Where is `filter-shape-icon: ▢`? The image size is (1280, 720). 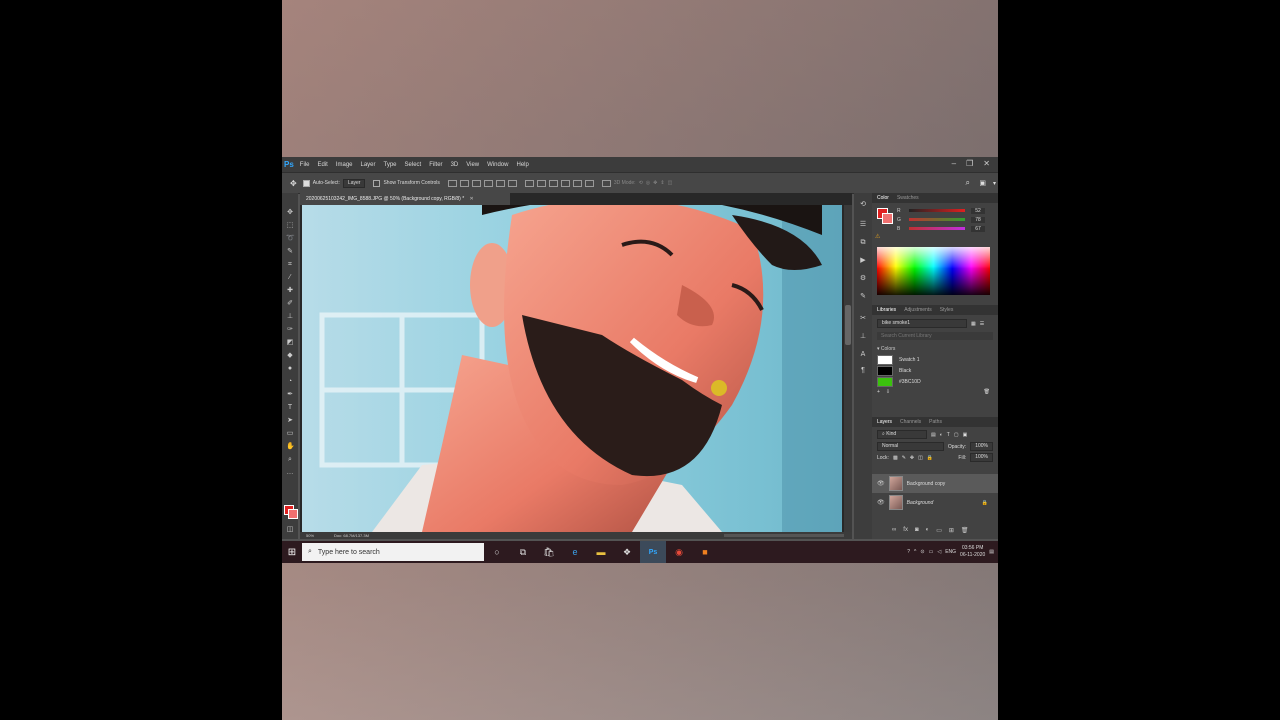
filter-shape-icon: ▢ is located at coordinates (956, 435).